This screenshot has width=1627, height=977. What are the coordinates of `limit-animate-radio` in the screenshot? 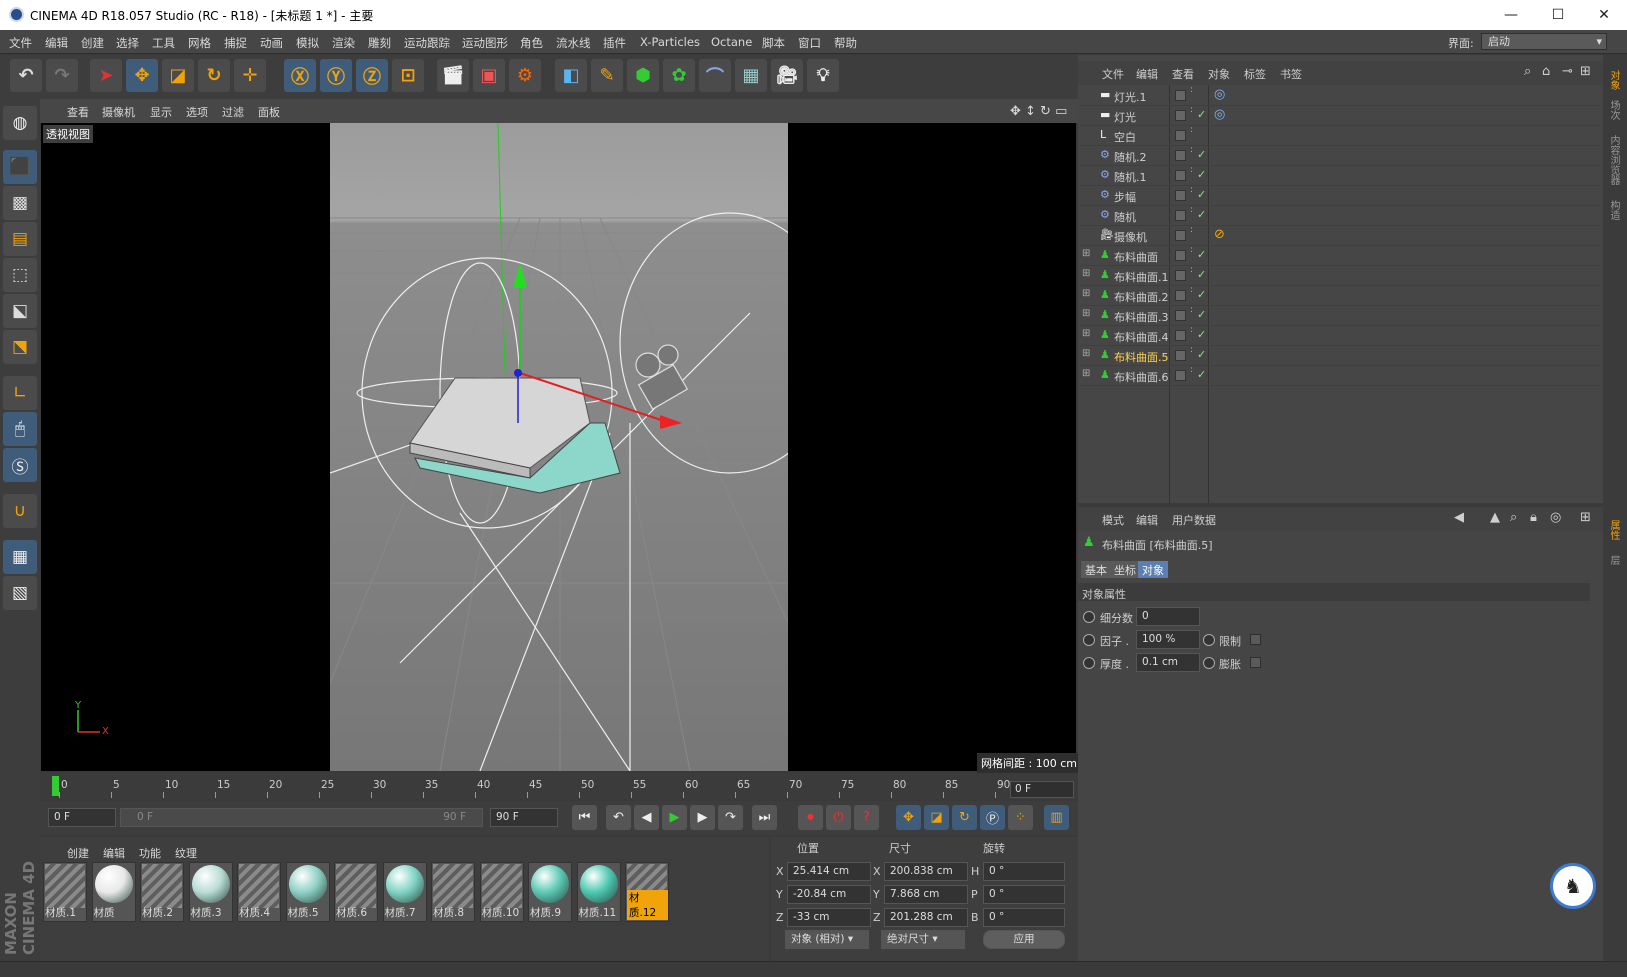 It's located at (1209, 640).